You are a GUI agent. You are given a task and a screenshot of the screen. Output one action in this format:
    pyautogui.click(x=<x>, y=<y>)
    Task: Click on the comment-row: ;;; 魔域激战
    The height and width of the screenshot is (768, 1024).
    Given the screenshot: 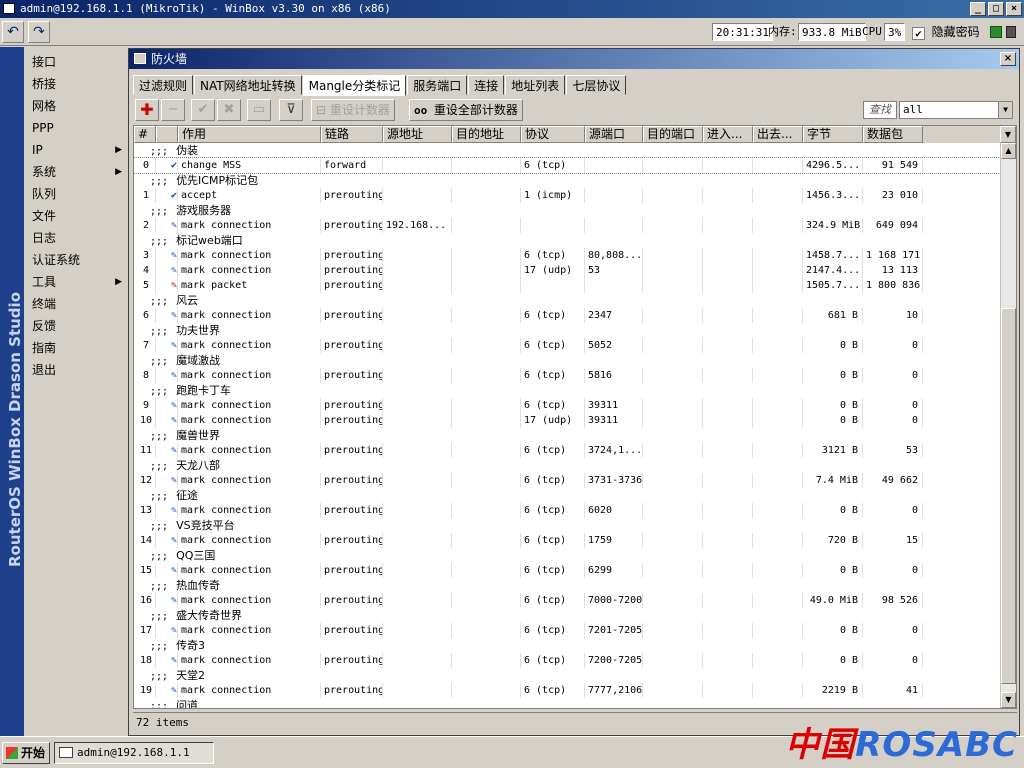 What is the action you would take?
    pyautogui.click(x=568, y=360)
    